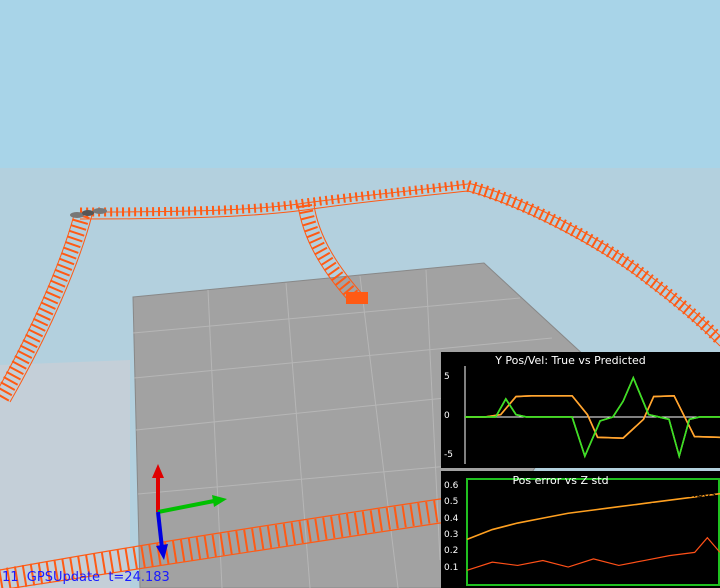 This screenshot has width=720, height=588. Describe the element at coordinates (451, 551) in the screenshot. I see `y-tick-label: 0.2` at that location.